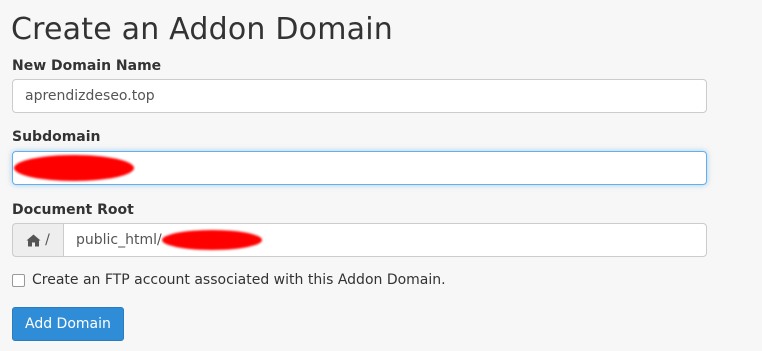 The image size is (762, 351). Describe the element at coordinates (359, 168) in the screenshot. I see `subdomain-input` at that location.